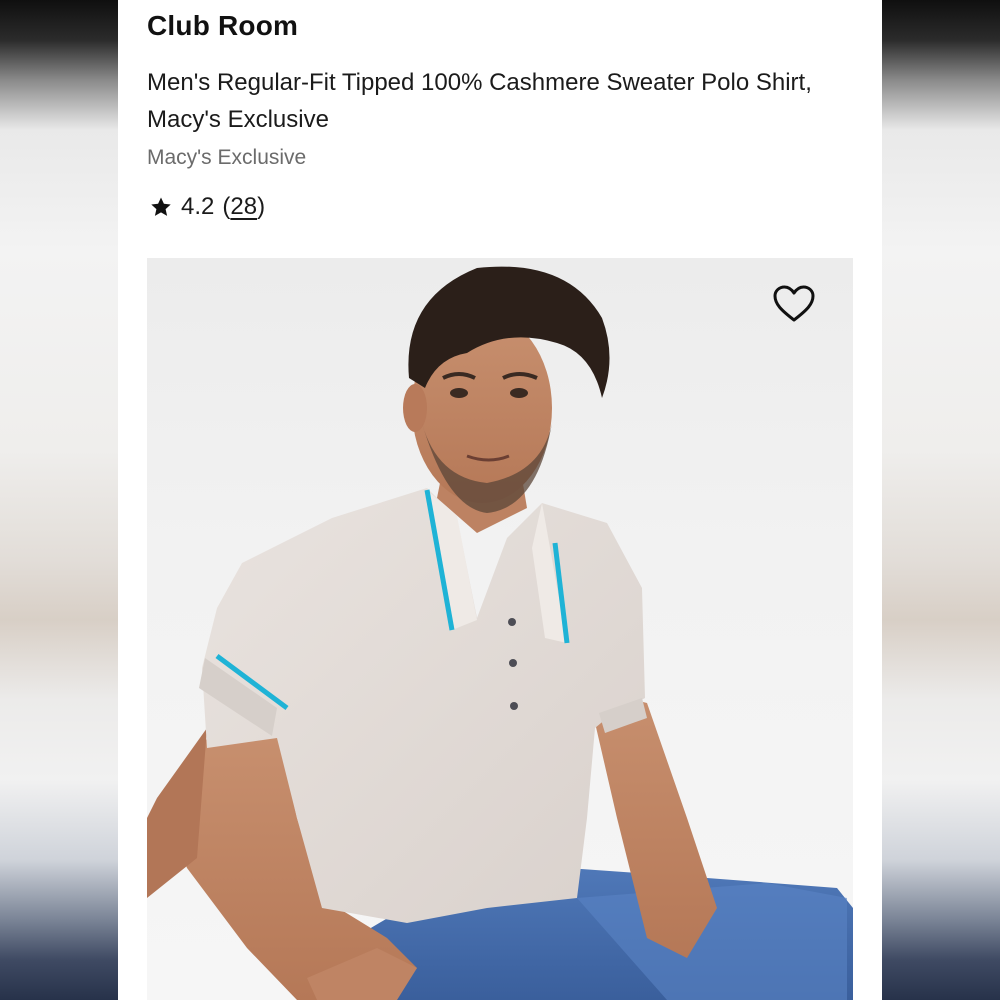 This screenshot has width=1000, height=1000. What do you see at coordinates (198, 206) in the screenshot?
I see `rating-value: 4.2` at bounding box center [198, 206].